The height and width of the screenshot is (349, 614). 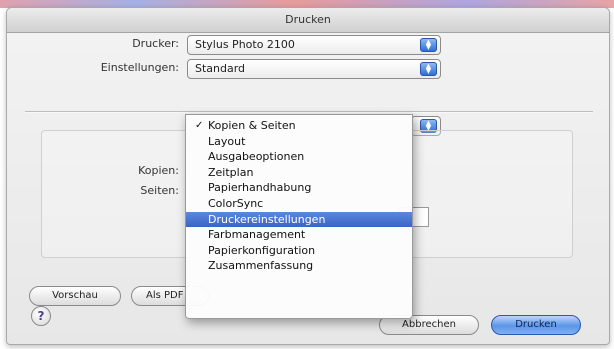 What do you see at coordinates (220, 68) in the screenshot?
I see `presets-value: Standard` at bounding box center [220, 68].